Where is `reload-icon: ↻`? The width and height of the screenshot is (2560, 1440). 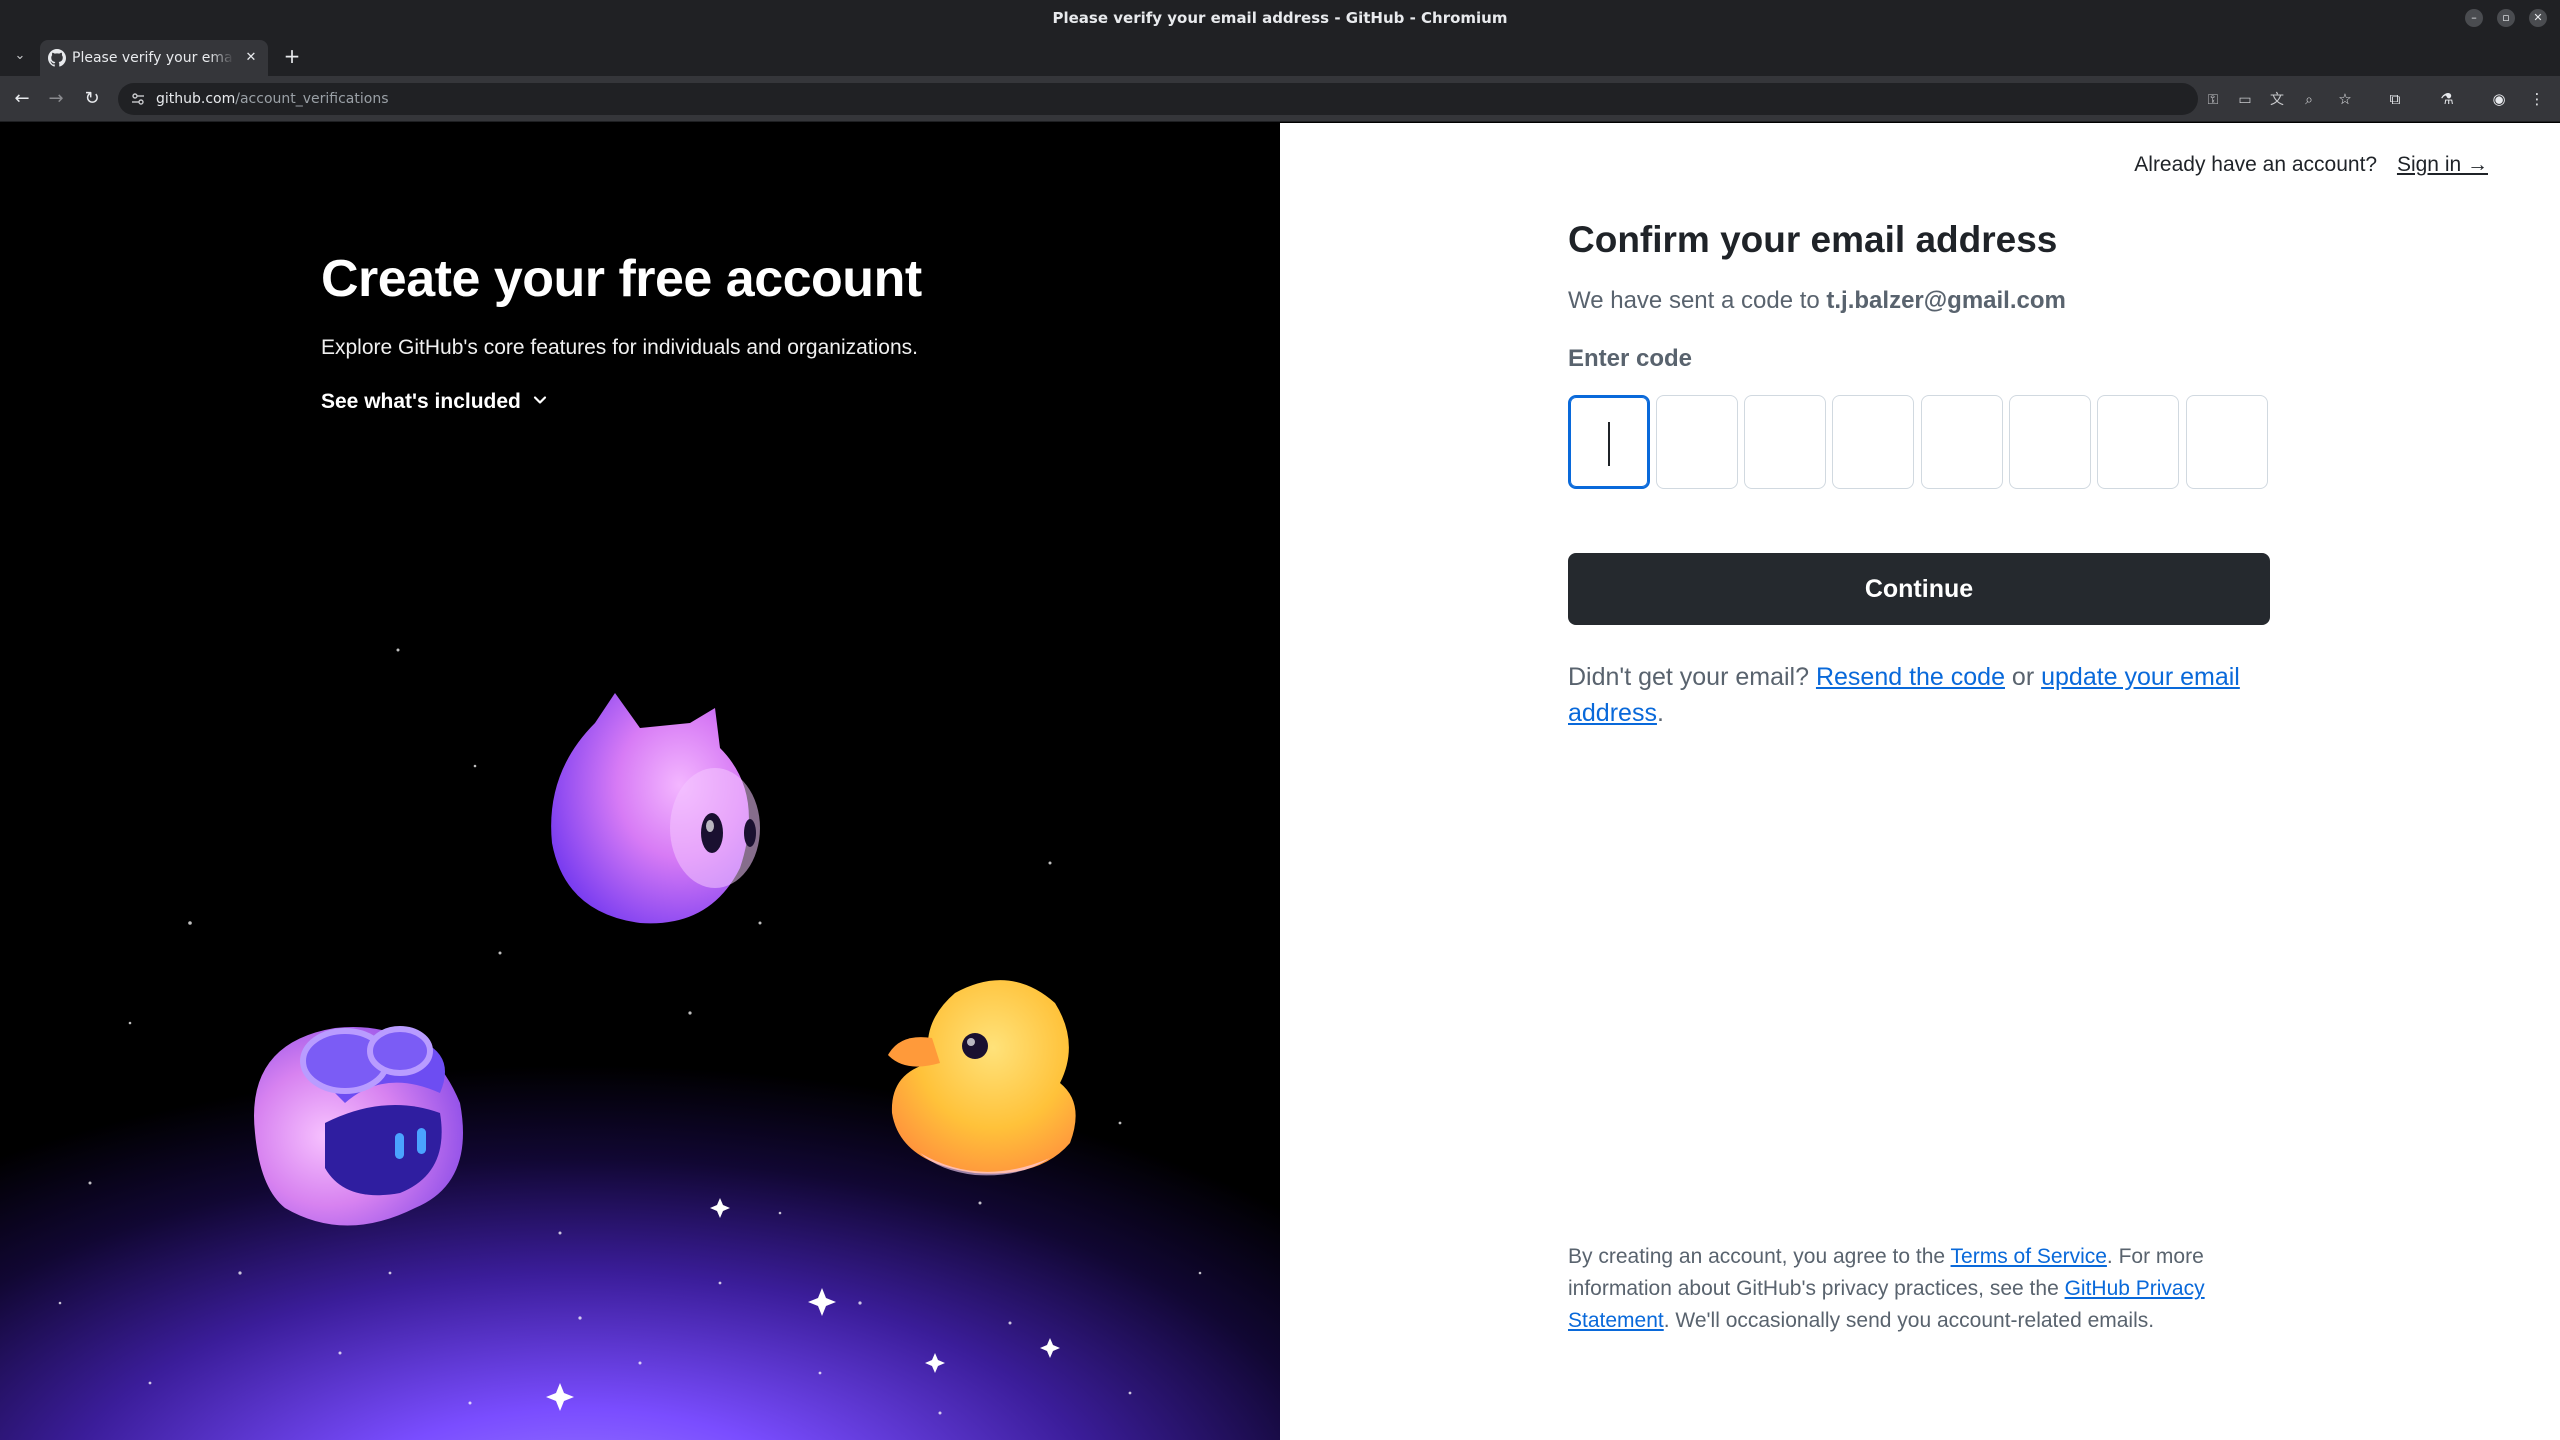
reload-icon: ↻ is located at coordinates (92, 99).